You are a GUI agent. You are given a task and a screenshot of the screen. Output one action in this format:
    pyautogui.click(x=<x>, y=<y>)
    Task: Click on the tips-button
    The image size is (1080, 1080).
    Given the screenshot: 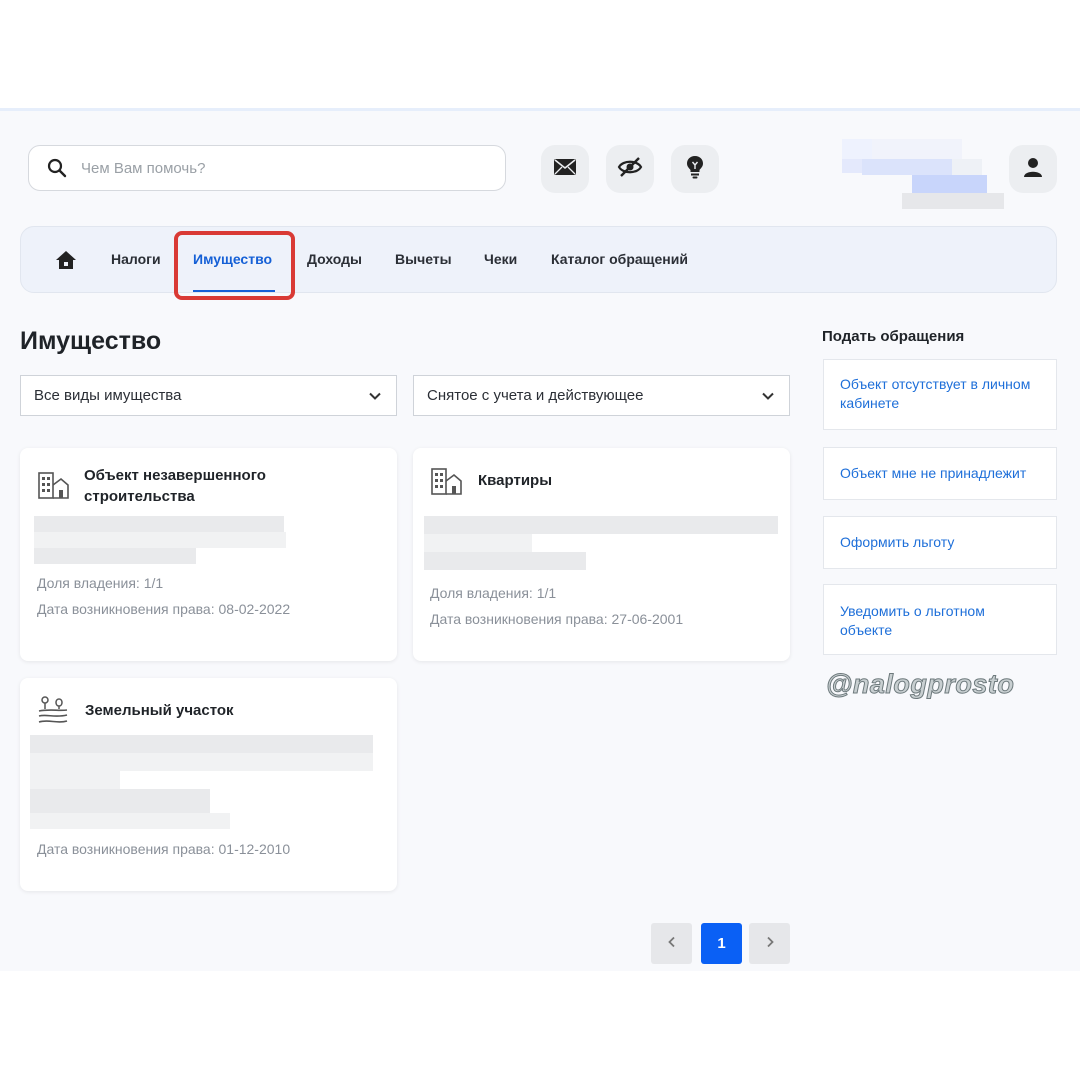 What is the action you would take?
    pyautogui.click(x=695, y=169)
    